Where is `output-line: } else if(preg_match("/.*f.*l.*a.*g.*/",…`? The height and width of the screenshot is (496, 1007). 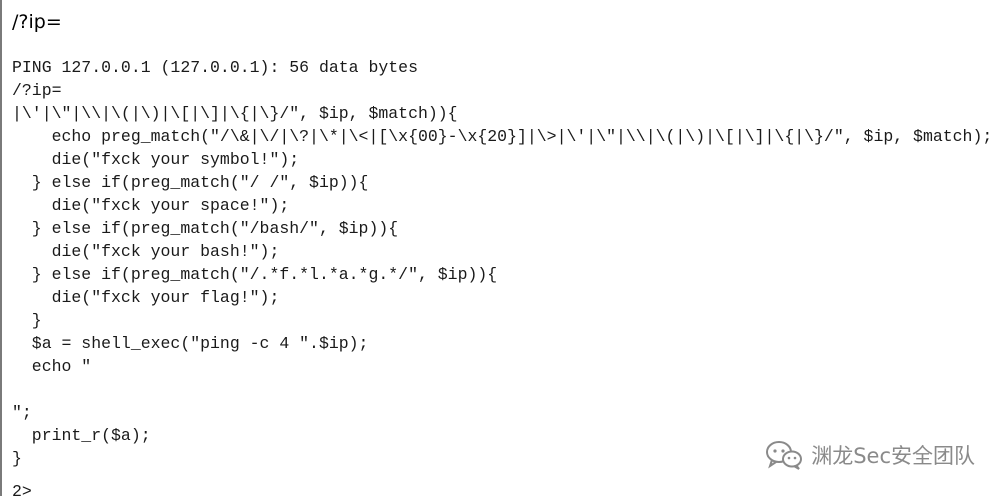
output-line: } else if(preg_match("/.*f.*l.*a.*g.*/",… is located at coordinates (255, 274).